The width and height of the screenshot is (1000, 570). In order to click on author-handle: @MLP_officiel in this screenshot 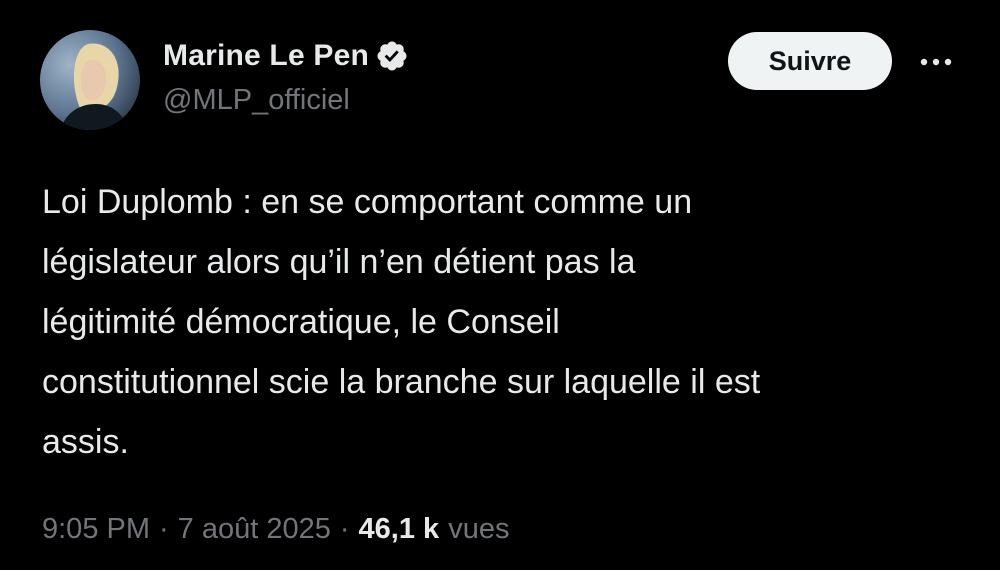, I will do `click(256, 100)`.